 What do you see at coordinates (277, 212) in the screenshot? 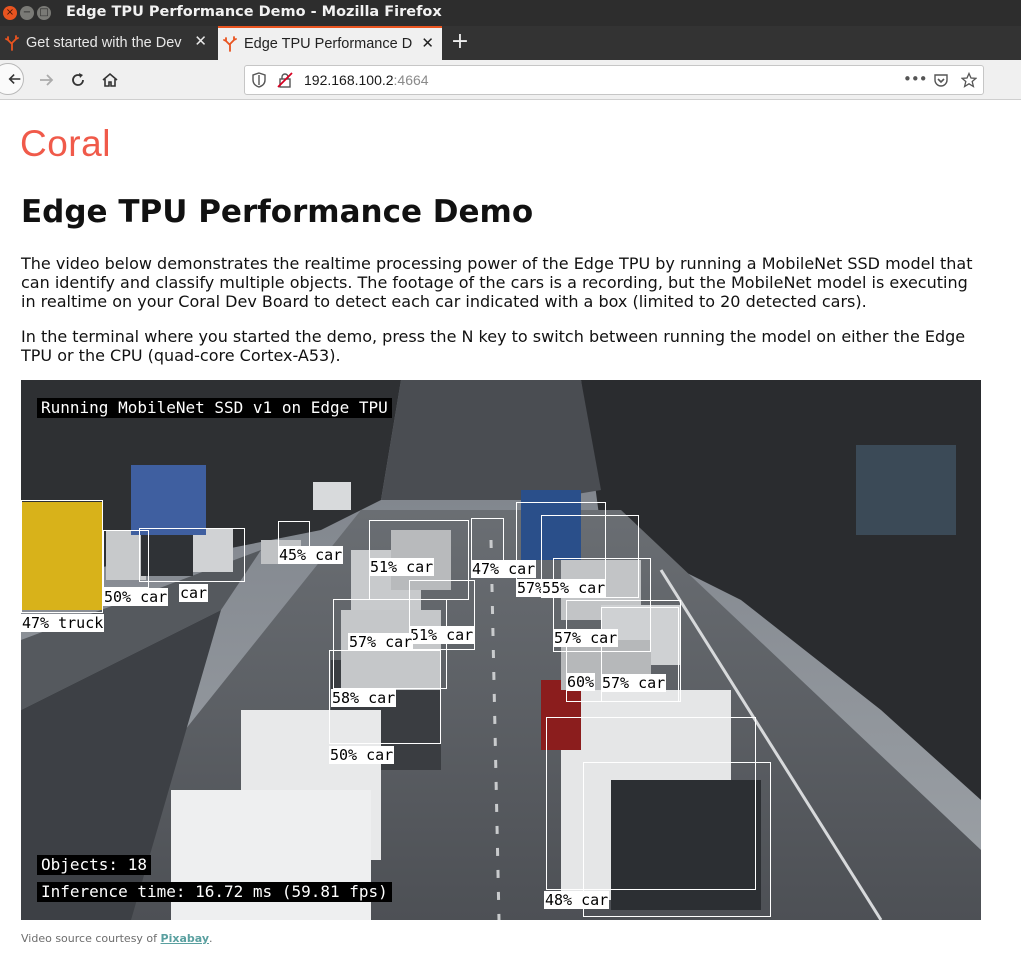
I see `page-title: Edge TPU Performance Demo` at bounding box center [277, 212].